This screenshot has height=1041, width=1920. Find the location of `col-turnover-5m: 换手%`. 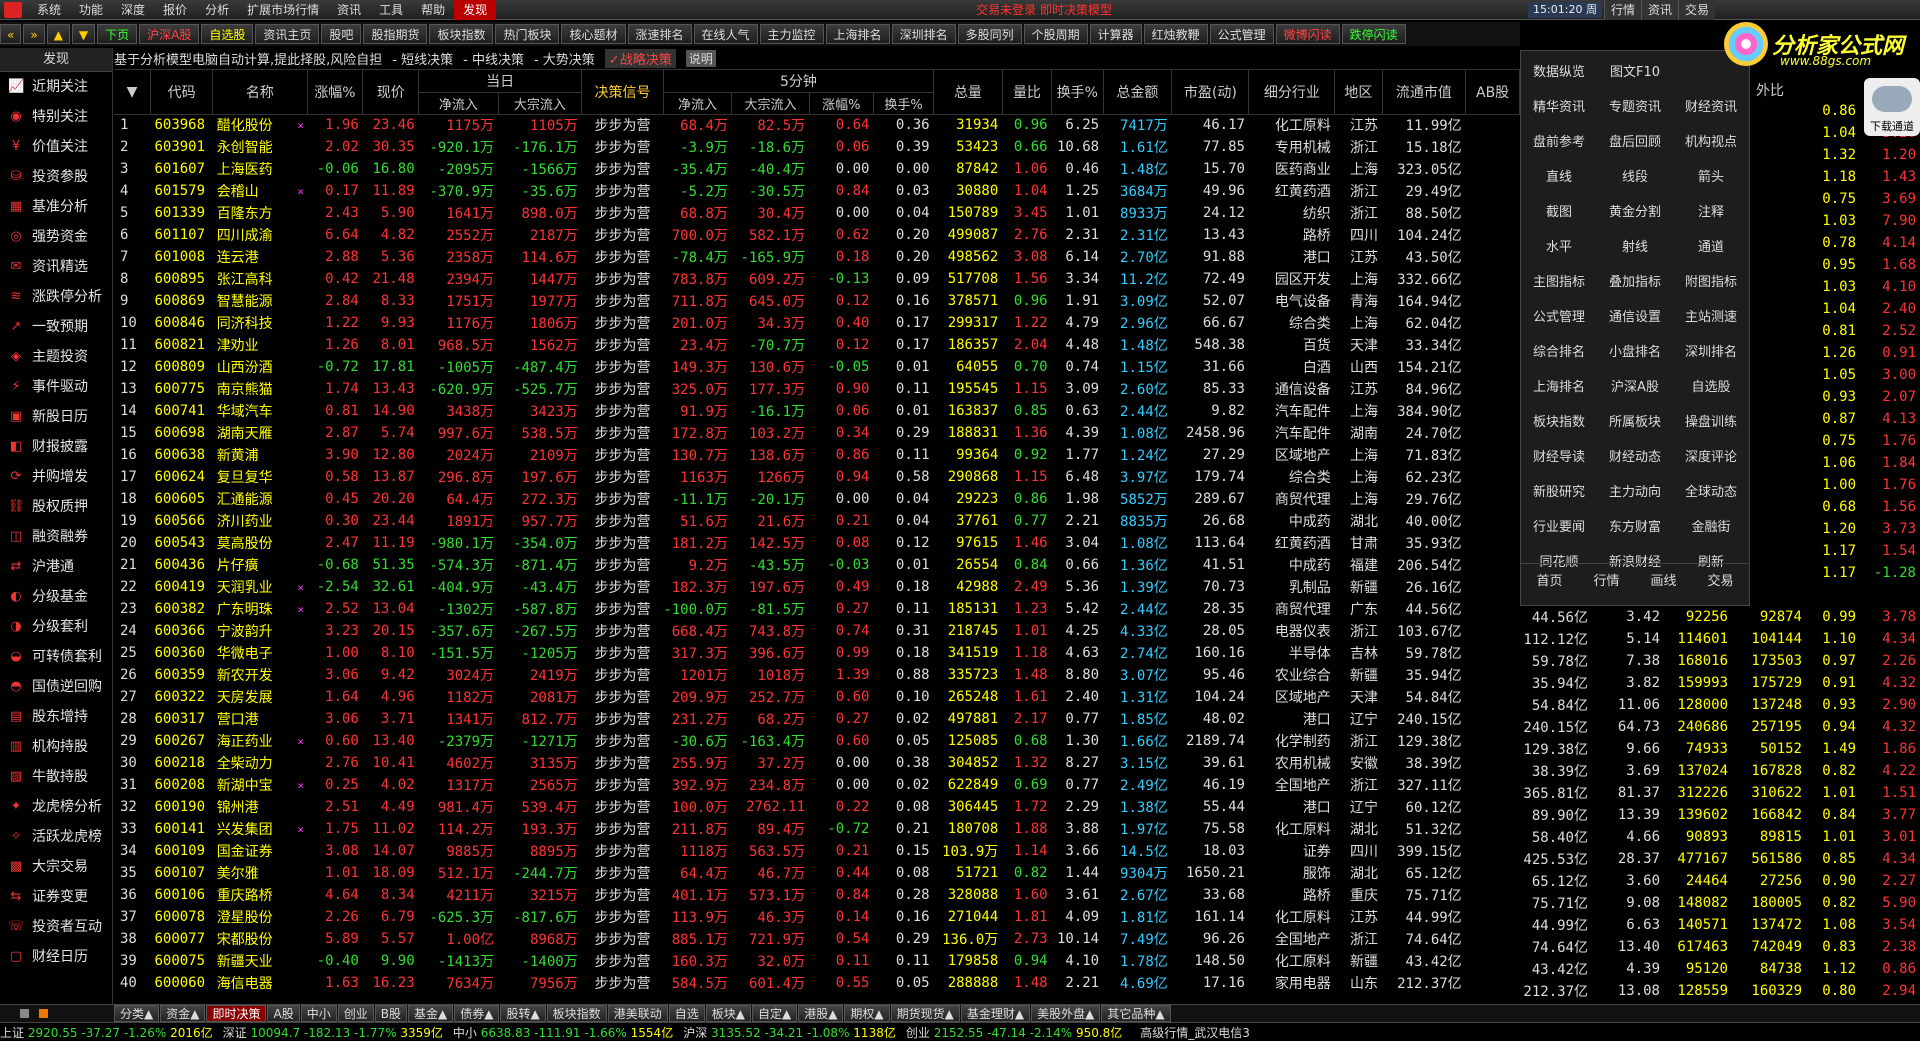

col-turnover-5m: 换手% is located at coordinates (904, 103).